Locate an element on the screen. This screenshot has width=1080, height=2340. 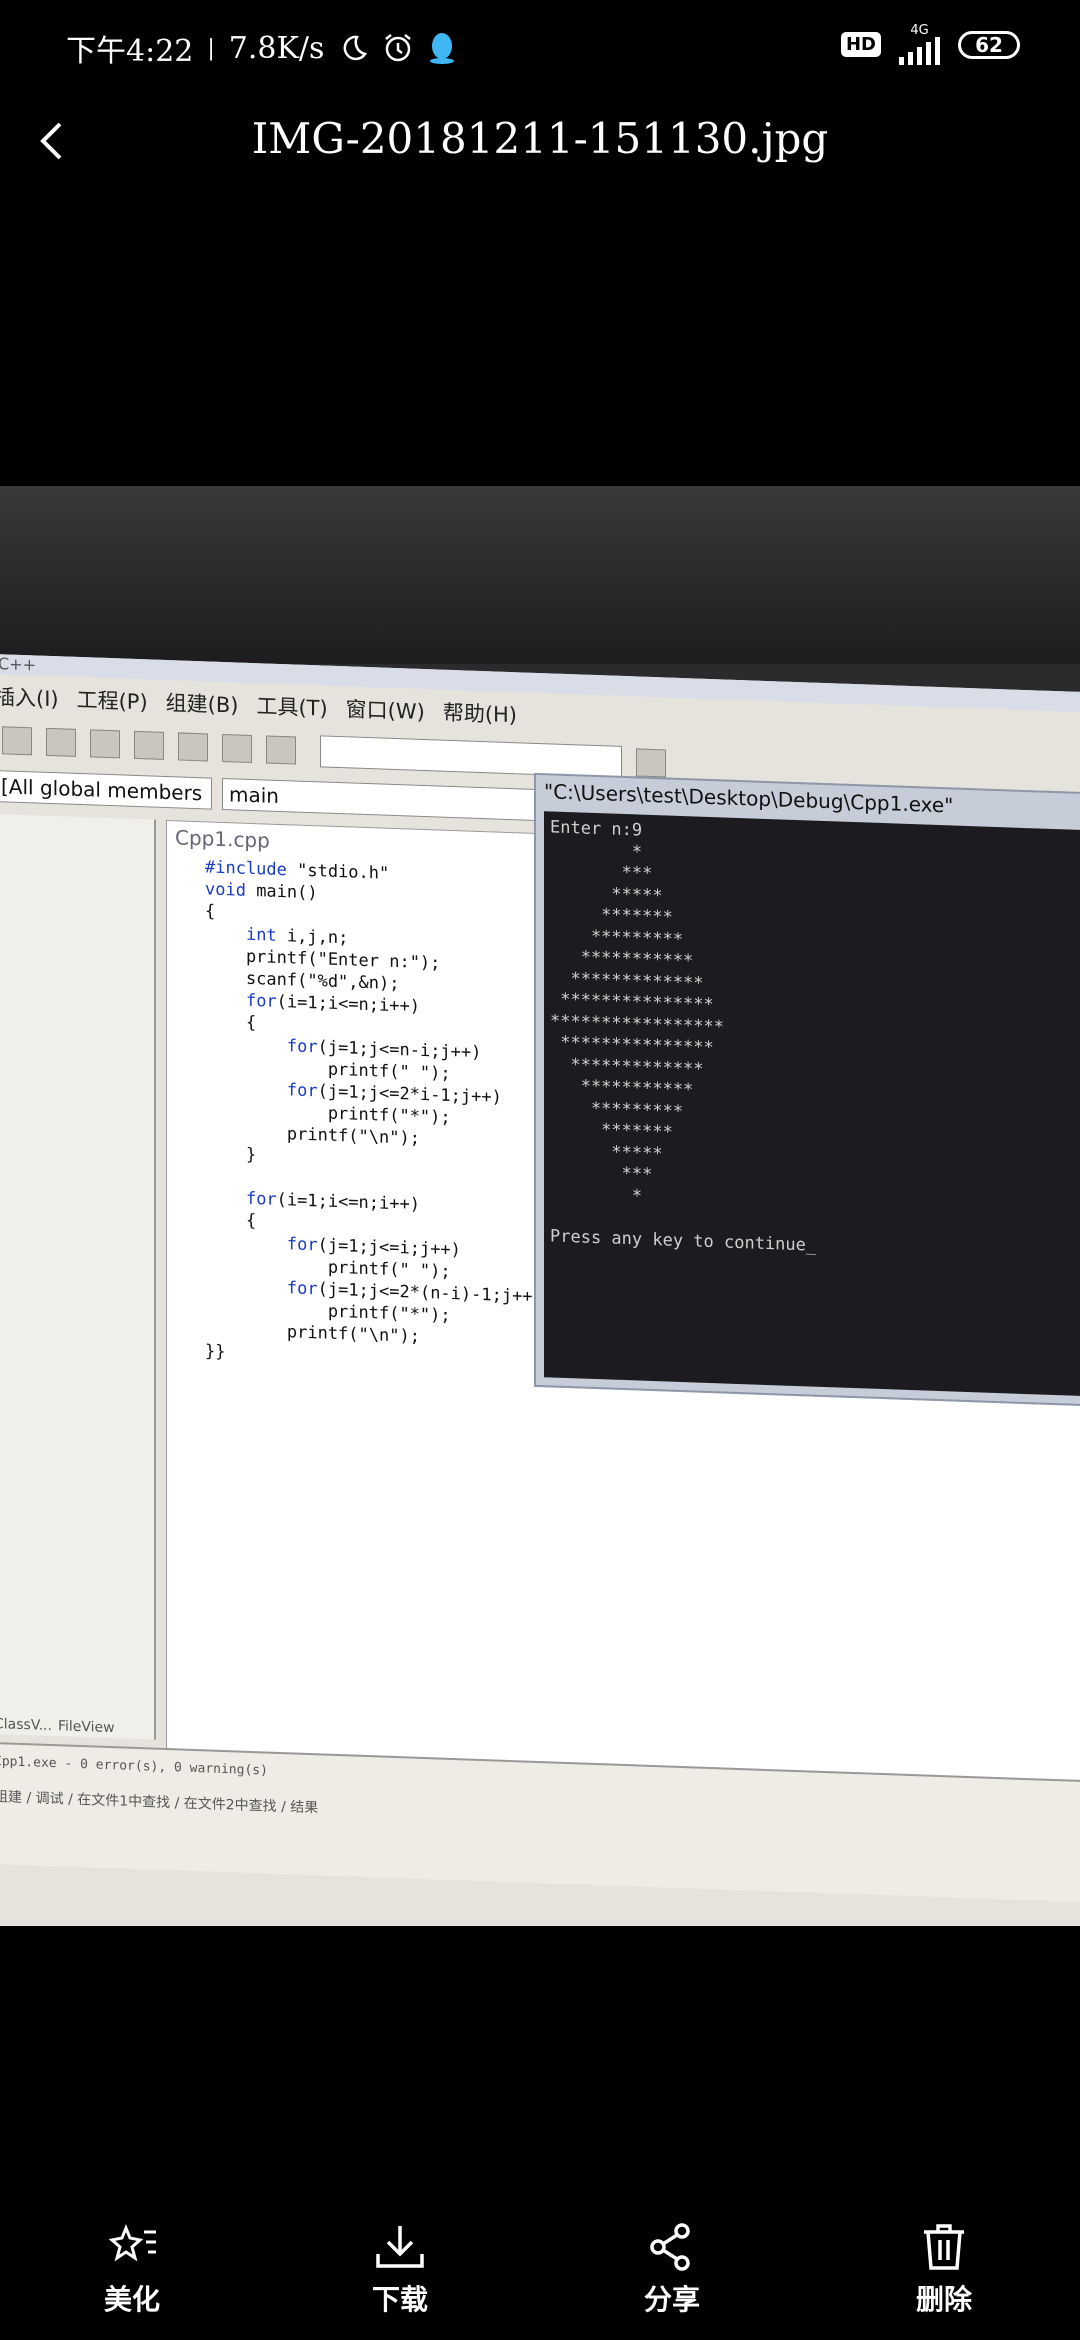
signal-bars-icon is located at coordinates (919, 51).